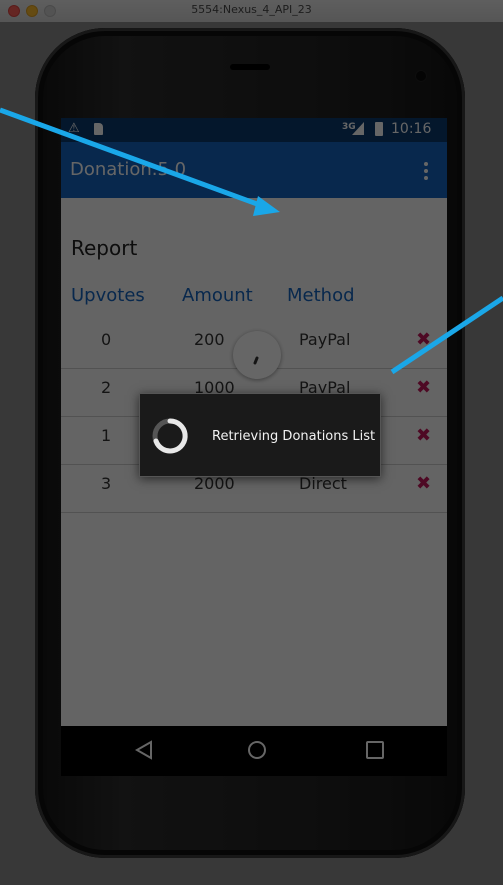 Image resolution: width=503 pixels, height=885 pixels. I want to click on speaker-grille, so click(250, 67).